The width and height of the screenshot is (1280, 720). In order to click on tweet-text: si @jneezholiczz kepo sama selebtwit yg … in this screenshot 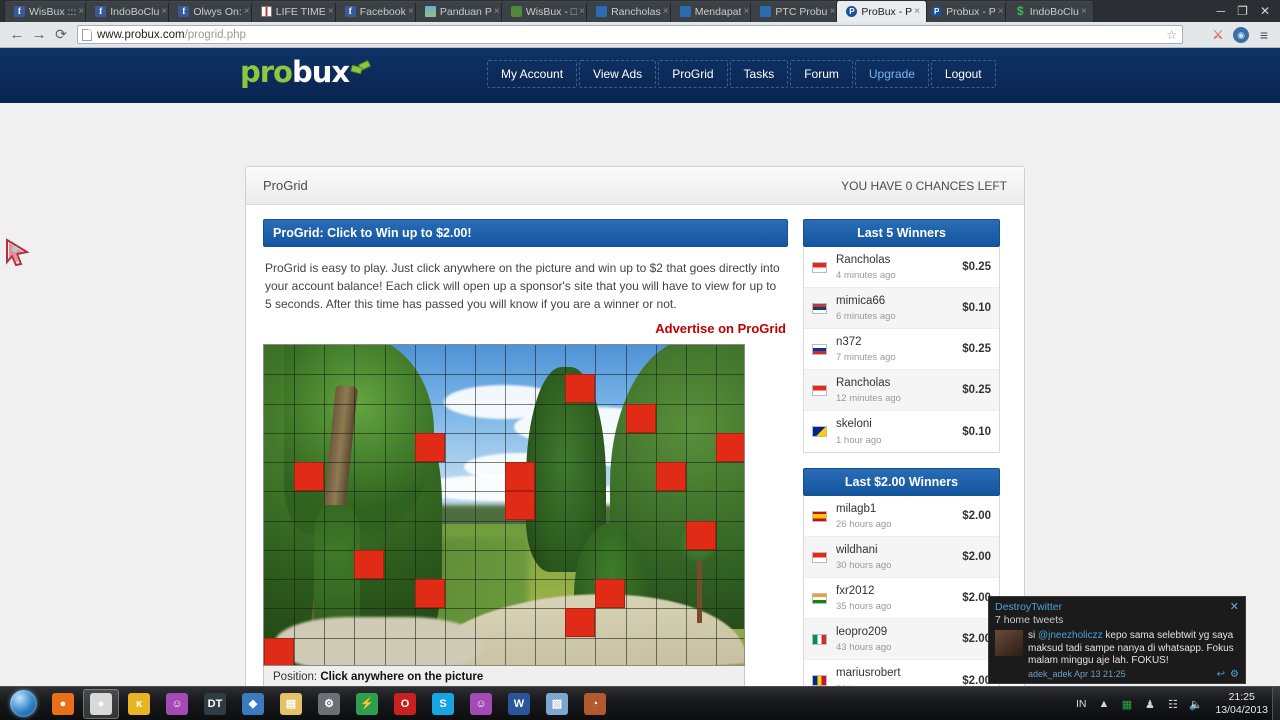, I will do `click(1133, 649)`.